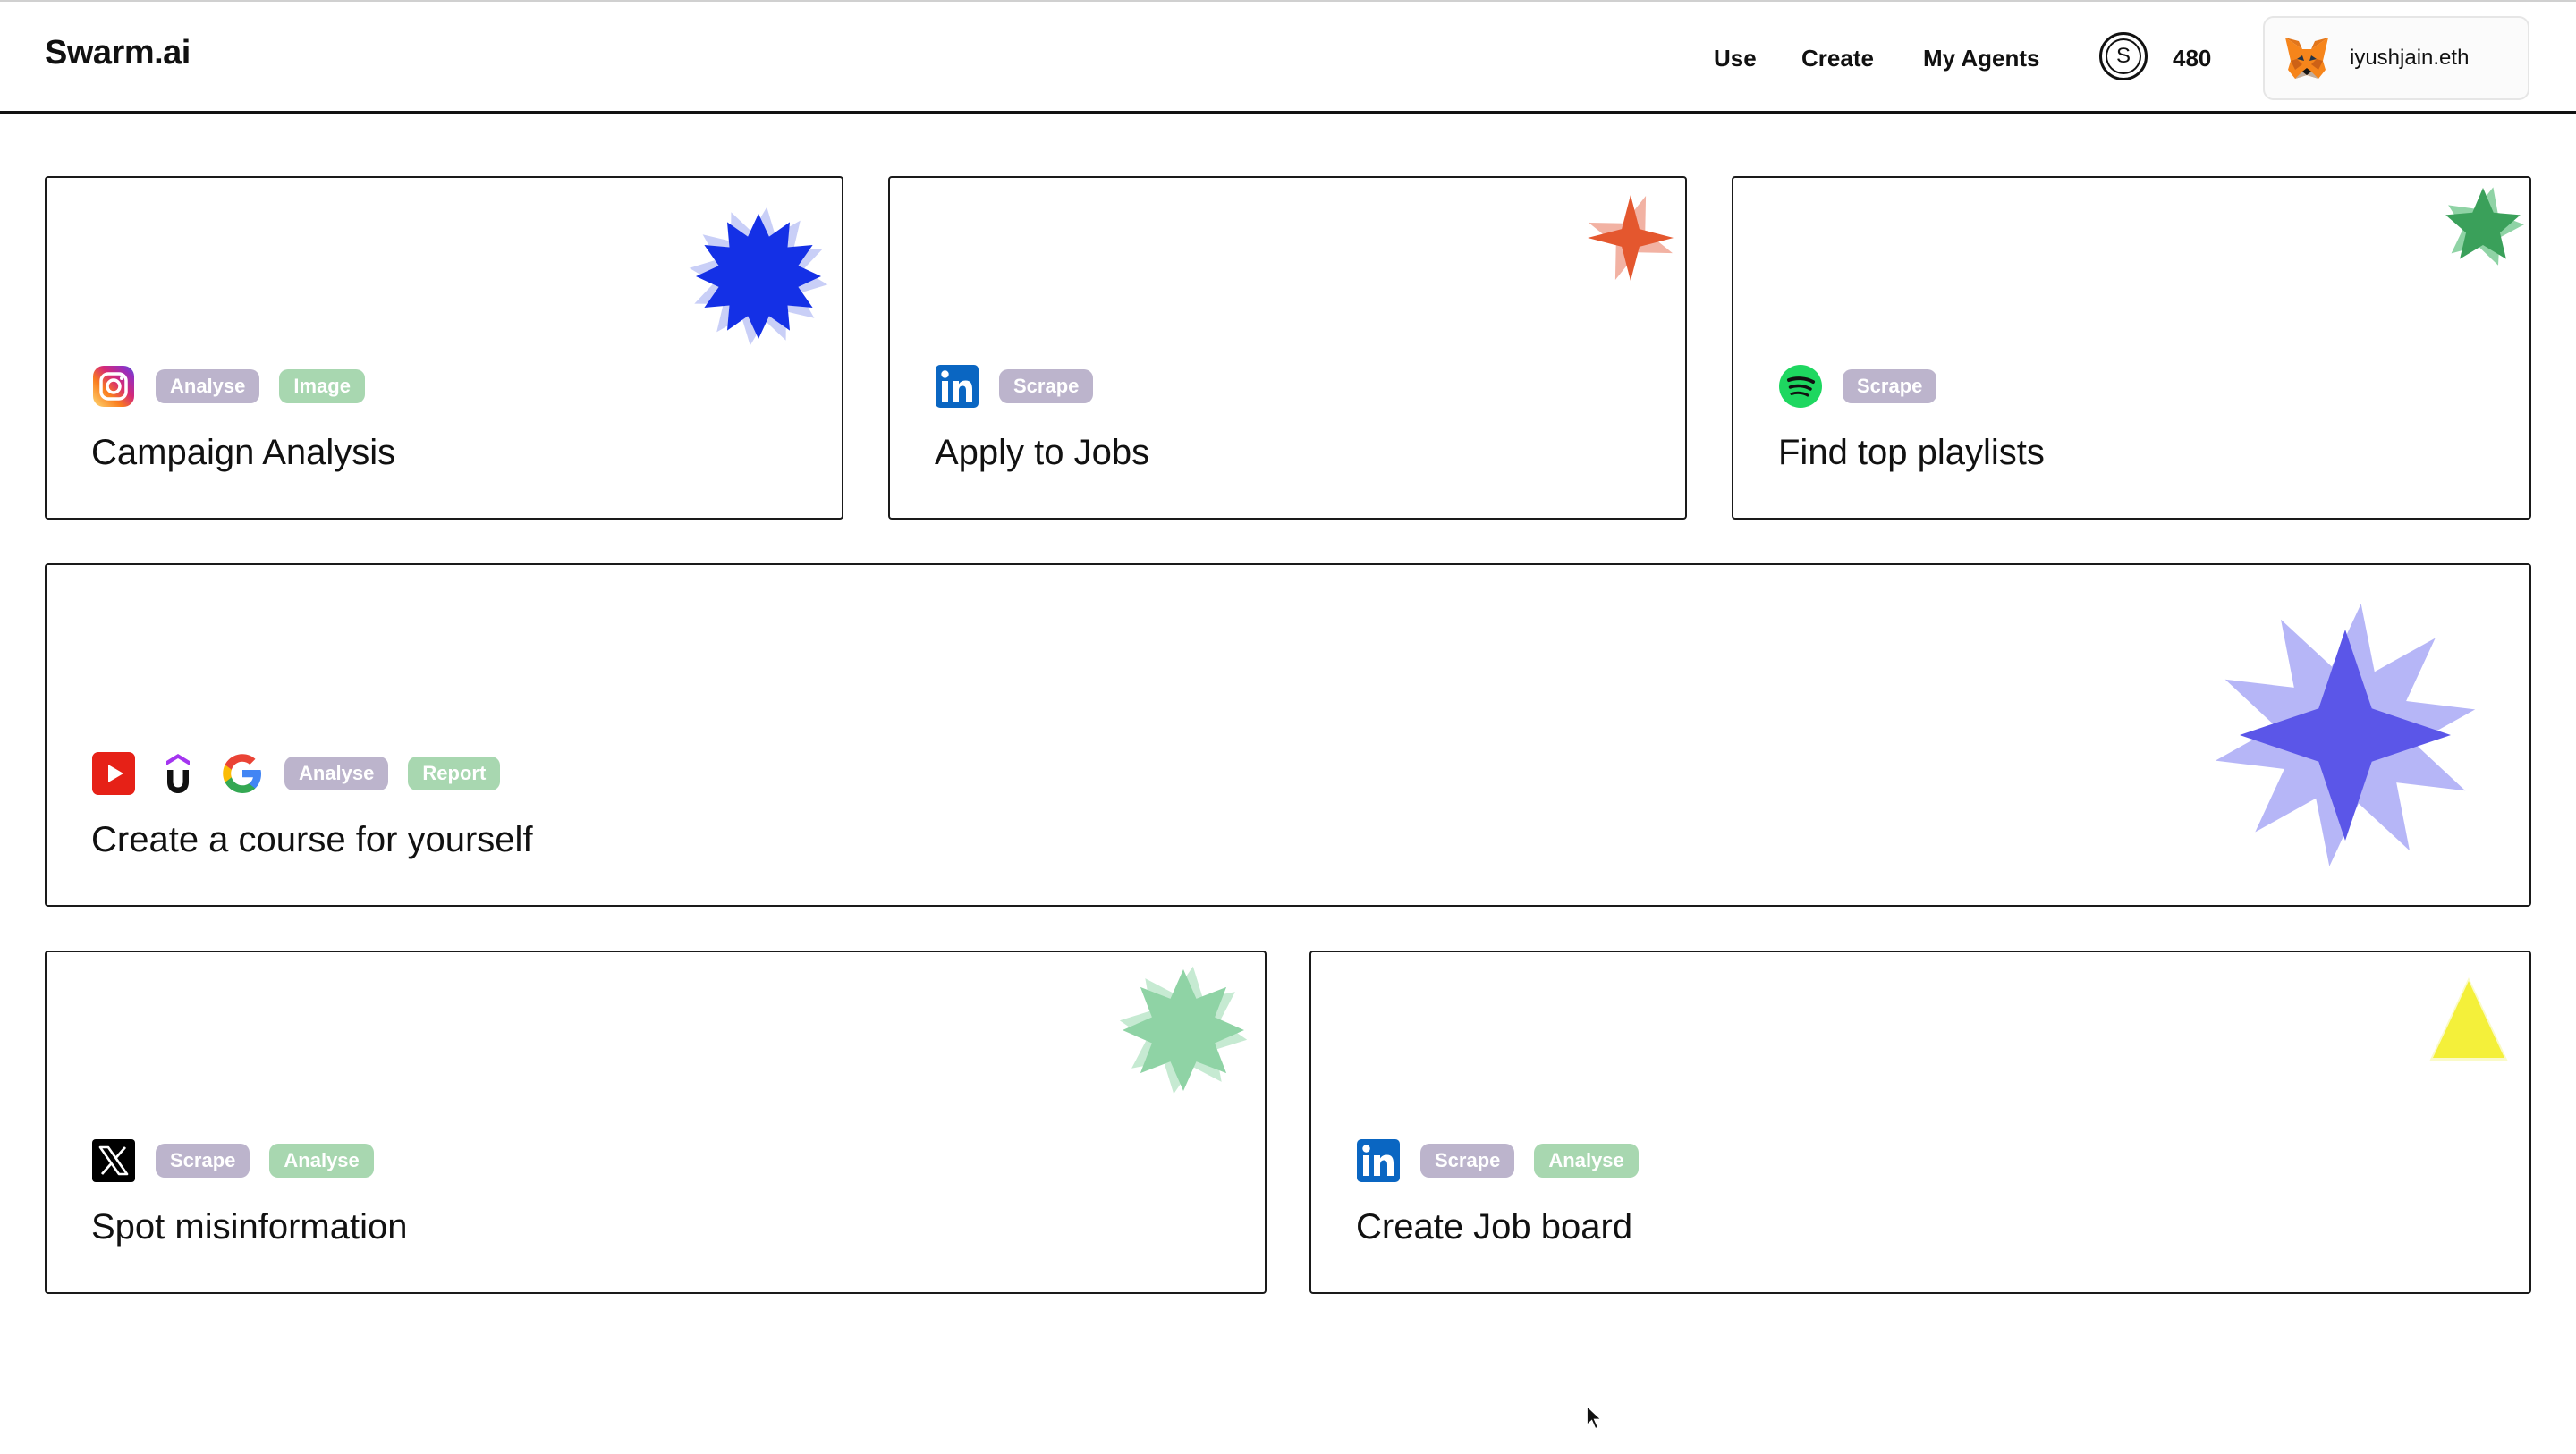  I want to click on agent-card-campaign-analysis: Analyse Image Campaign Analysis, so click(444, 348).